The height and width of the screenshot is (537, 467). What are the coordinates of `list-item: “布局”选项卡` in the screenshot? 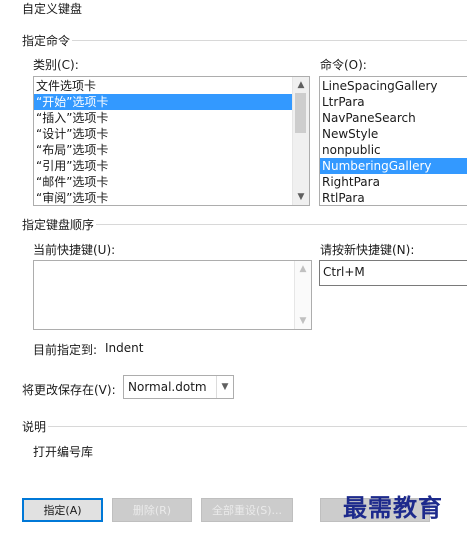 It's located at (163, 150).